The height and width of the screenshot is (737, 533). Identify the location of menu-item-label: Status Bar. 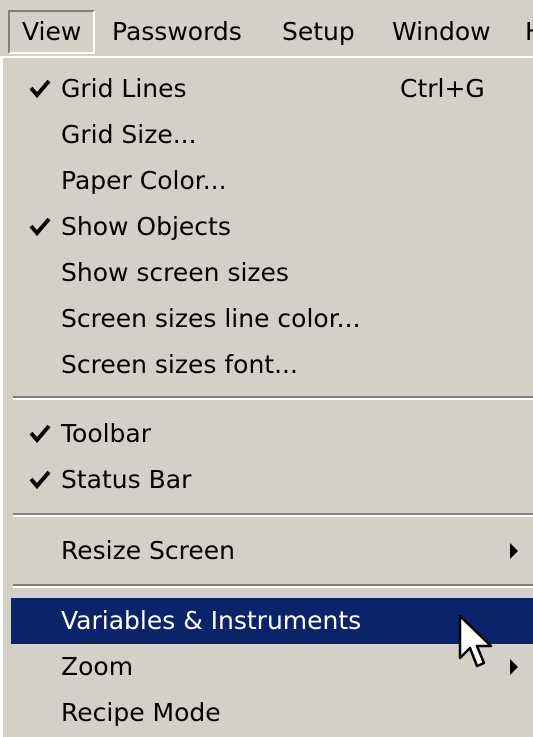
(126, 479).